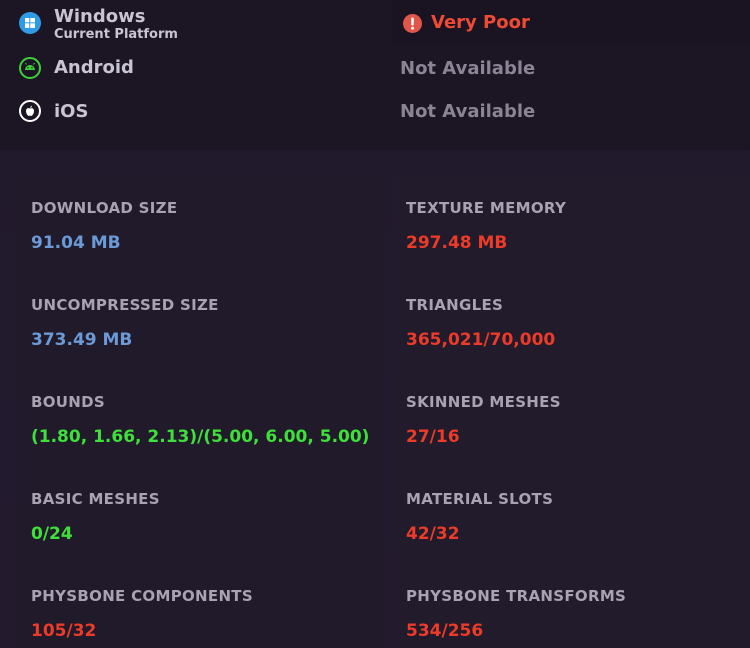 This screenshot has width=750, height=648. What do you see at coordinates (483, 402) in the screenshot?
I see `stat-label: SKINNED MESHES` at bounding box center [483, 402].